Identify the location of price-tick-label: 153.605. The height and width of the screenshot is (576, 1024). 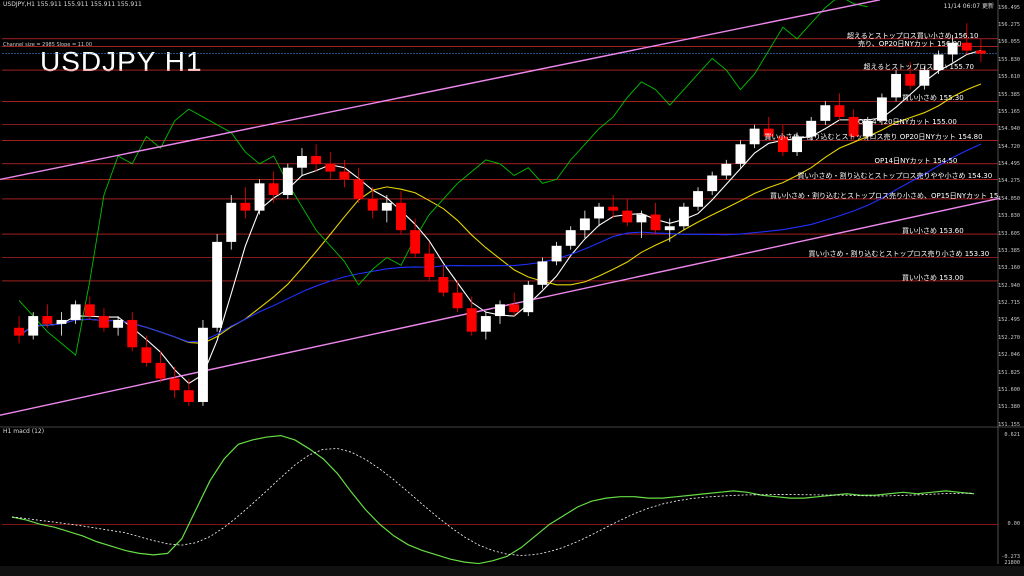
(1009, 233).